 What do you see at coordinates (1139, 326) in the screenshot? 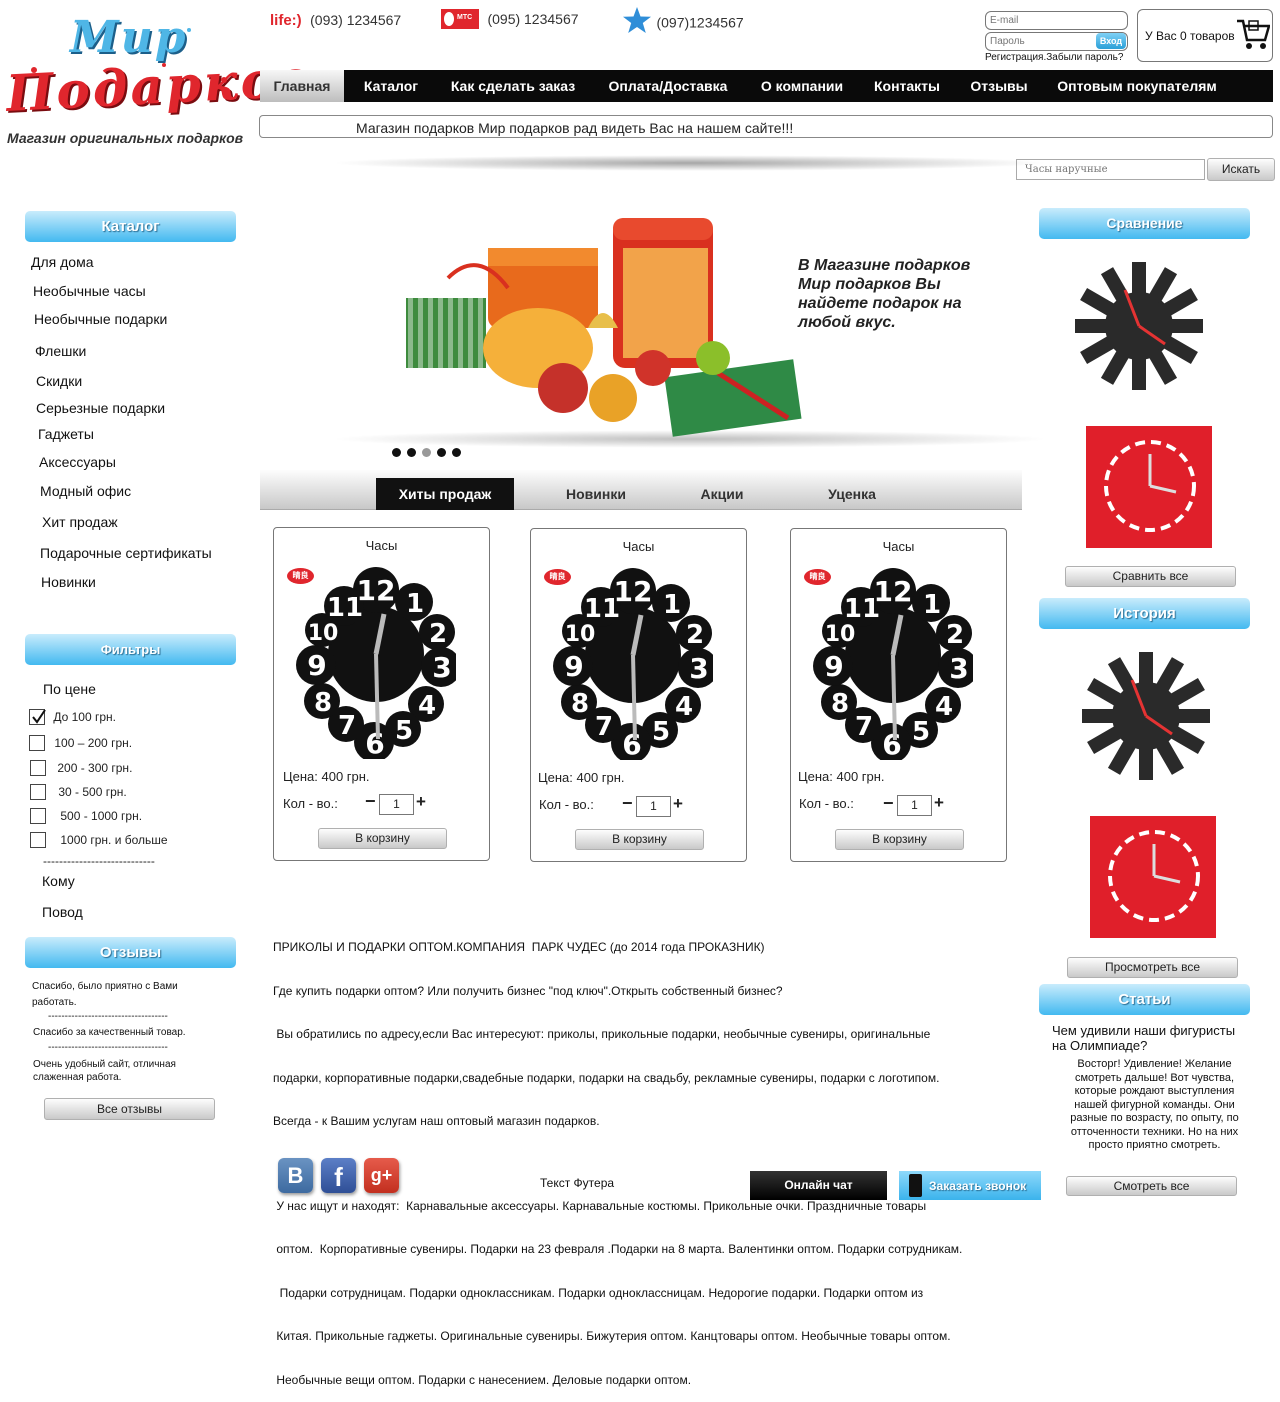
I see `compare-clock-image` at bounding box center [1139, 326].